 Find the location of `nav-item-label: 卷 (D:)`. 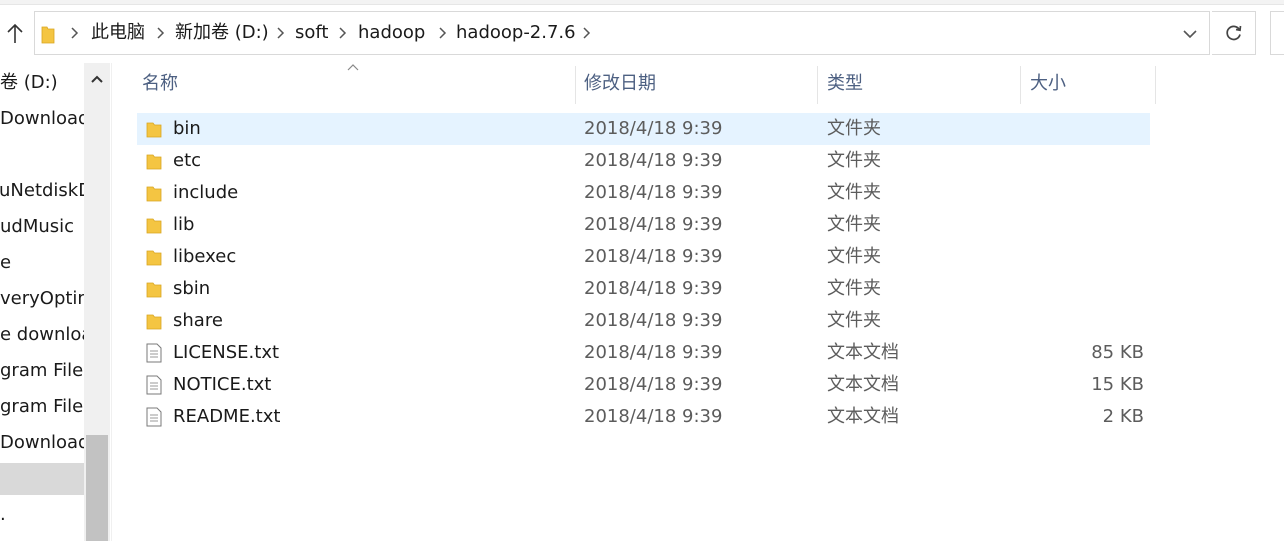

nav-item-label: 卷 (D:) is located at coordinates (29, 82).